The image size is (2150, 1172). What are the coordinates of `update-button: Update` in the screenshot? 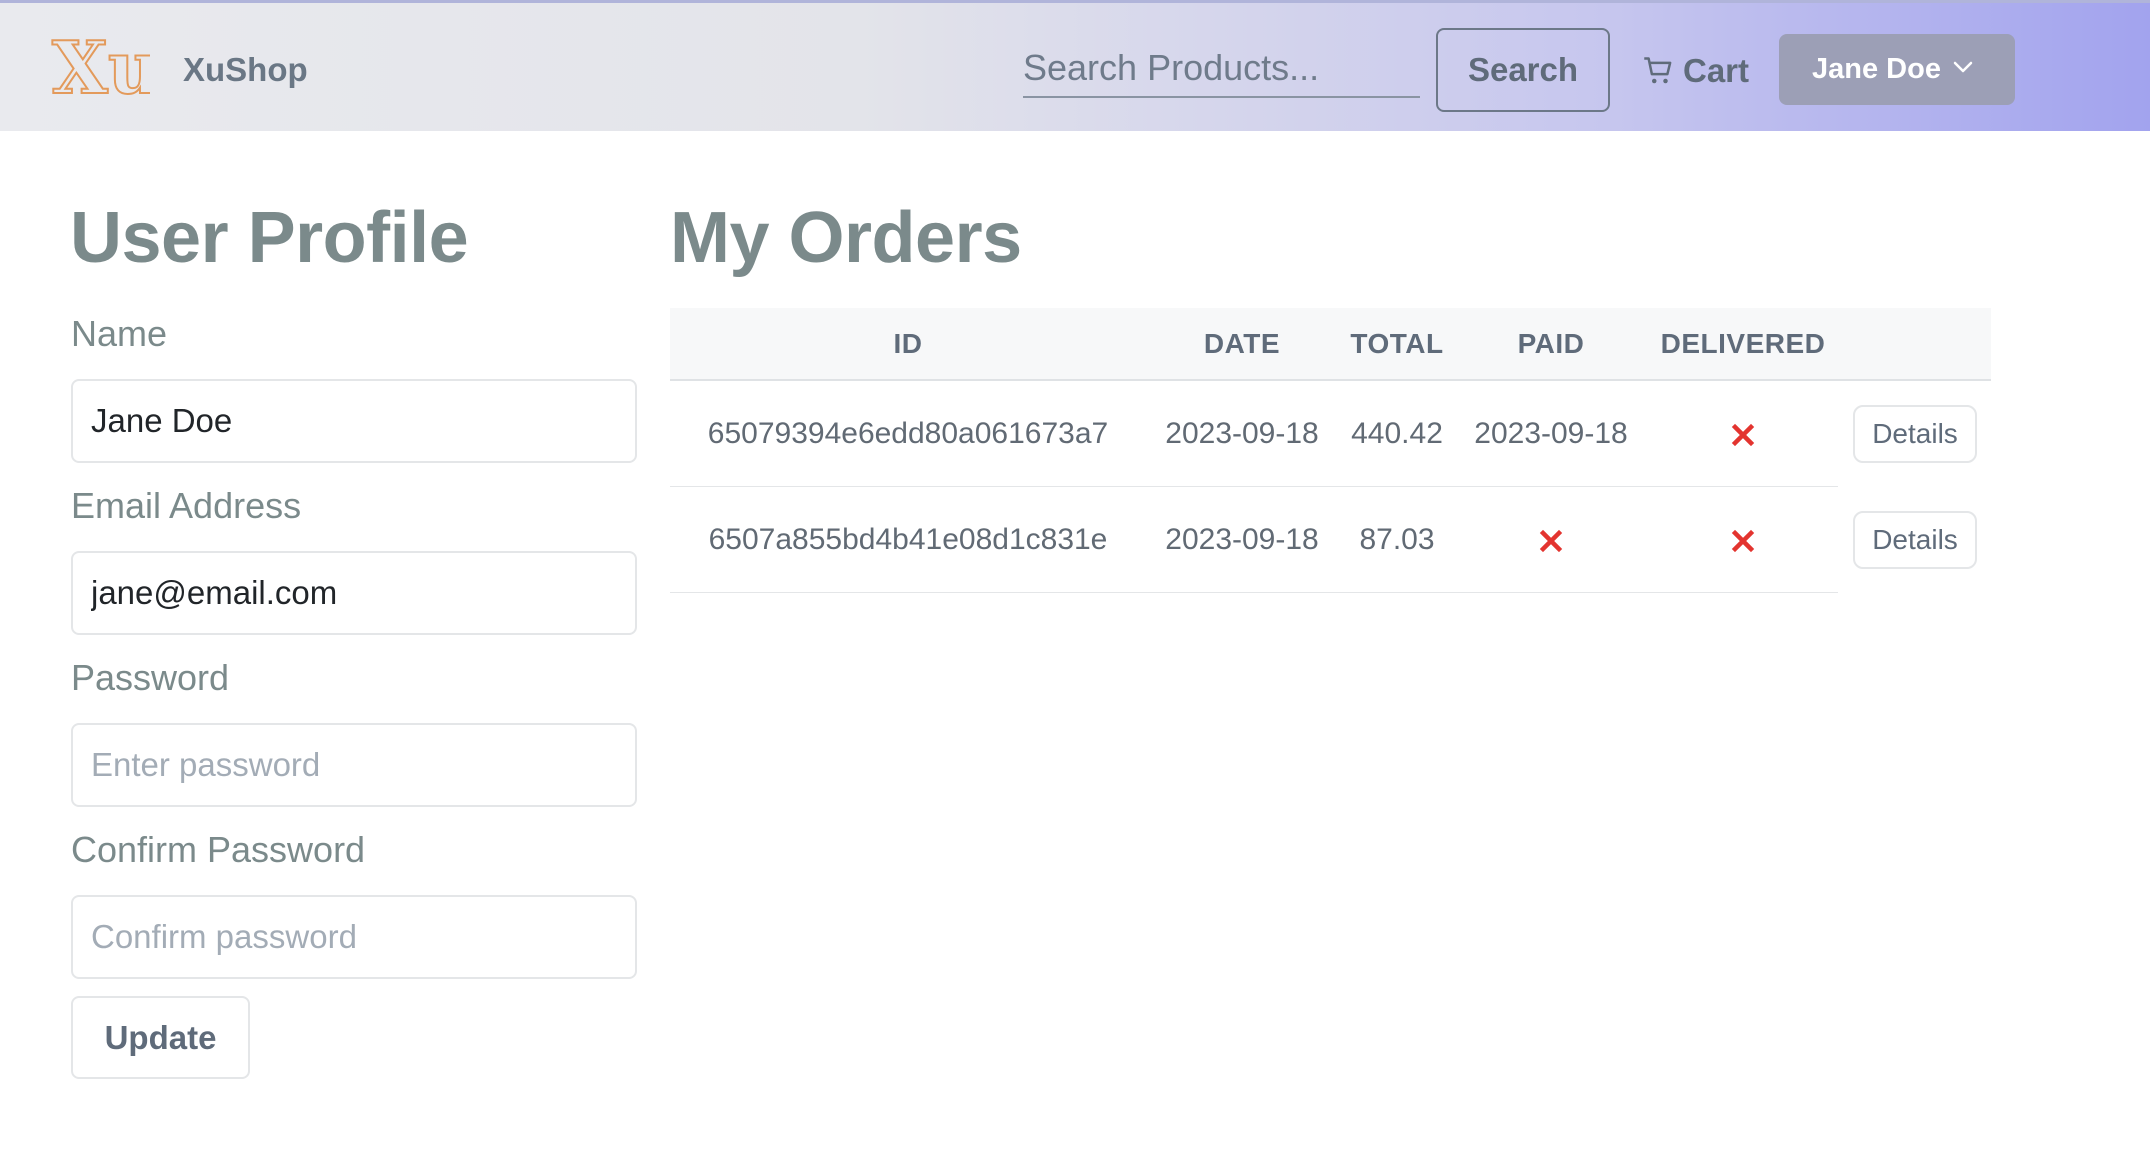 It's located at (160, 1037).